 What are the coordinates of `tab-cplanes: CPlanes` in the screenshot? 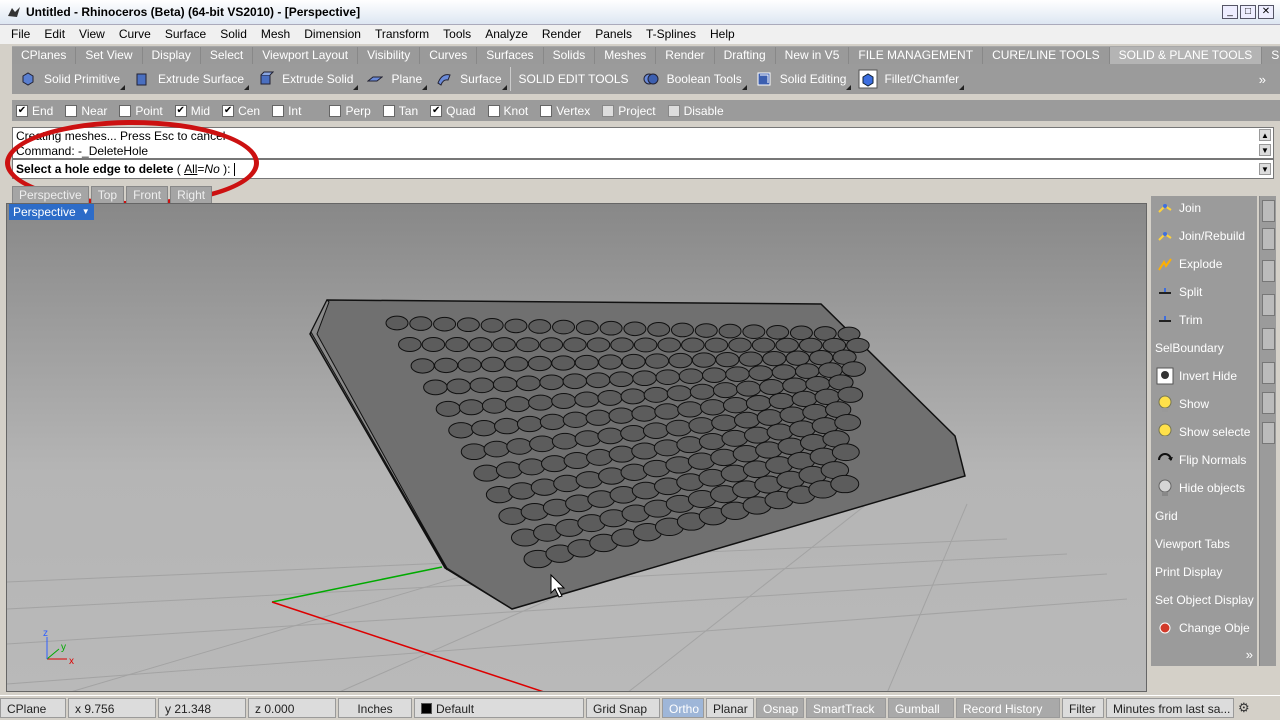 It's located at (44, 55).